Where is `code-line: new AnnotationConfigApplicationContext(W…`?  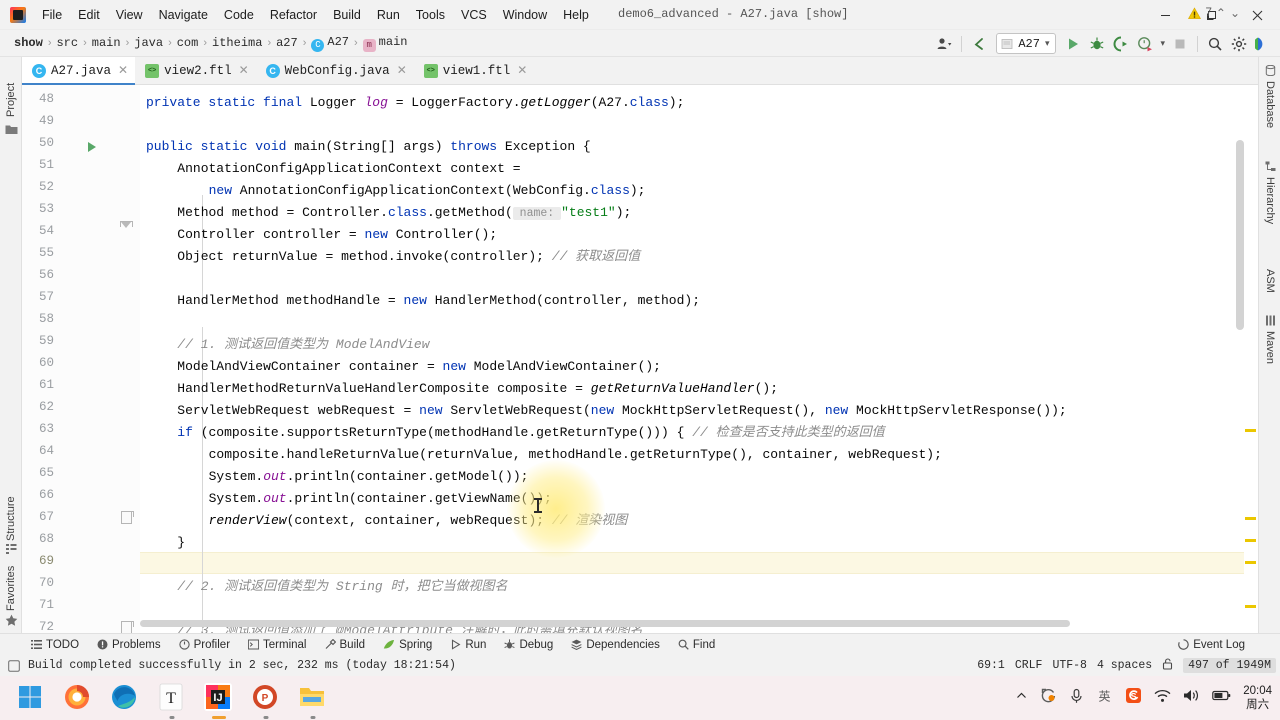
code-line: new AnnotationConfigApplicationContext(W… is located at coordinates (427, 191).